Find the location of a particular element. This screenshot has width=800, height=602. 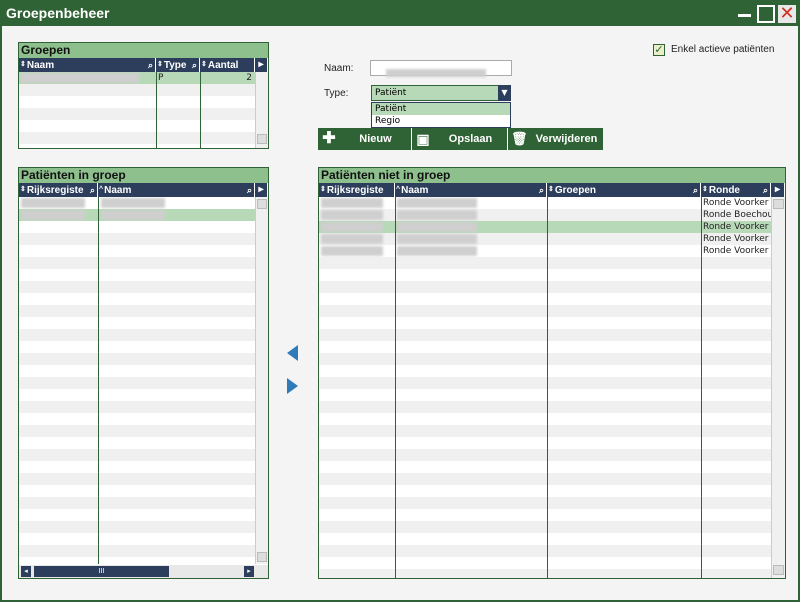

col-naam: ^Naam ⌕ is located at coordinates (176, 190).